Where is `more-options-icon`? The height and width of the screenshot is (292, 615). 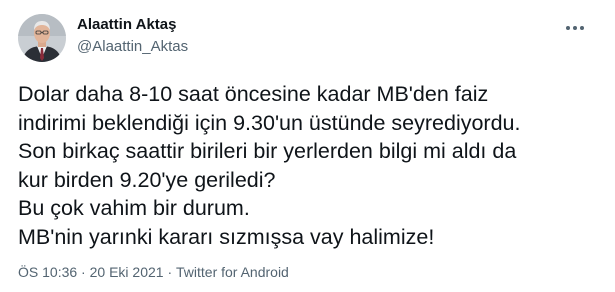 more-options-icon is located at coordinates (575, 28).